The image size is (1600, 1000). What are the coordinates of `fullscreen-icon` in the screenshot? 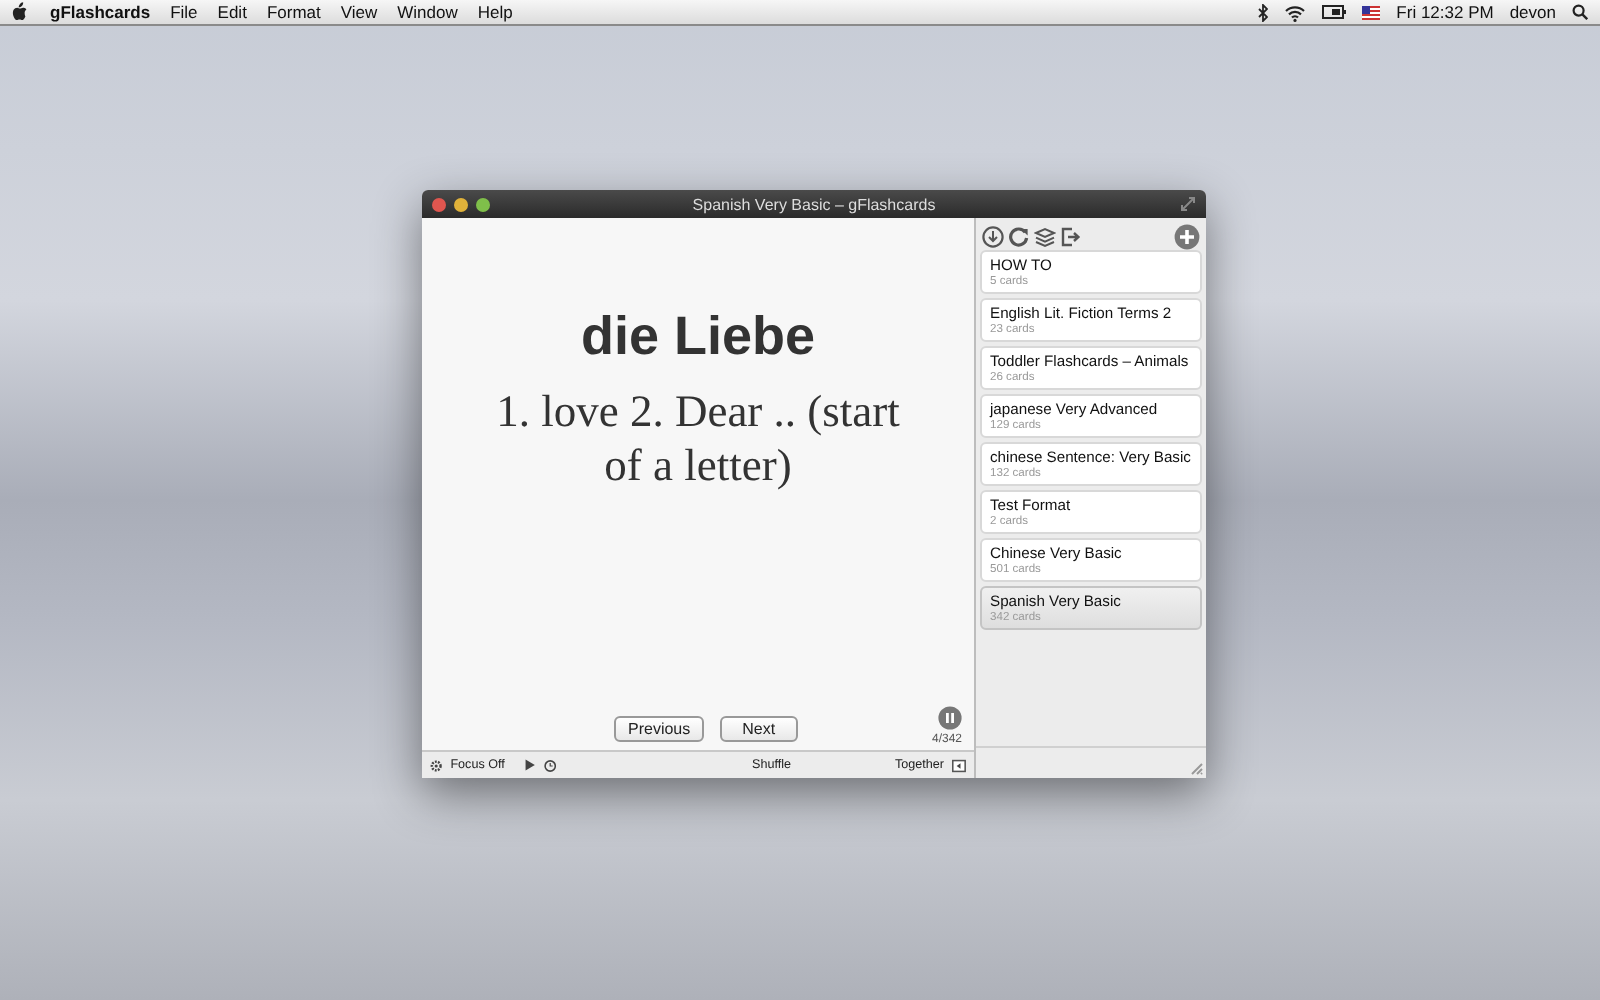 It's located at (1188, 204).